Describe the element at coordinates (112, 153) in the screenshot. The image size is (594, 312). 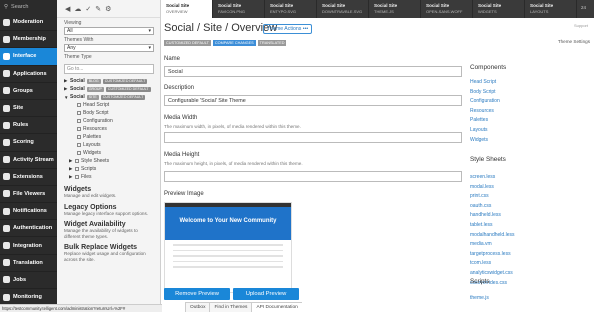
I see `tree-item-component: Widgets` at that location.